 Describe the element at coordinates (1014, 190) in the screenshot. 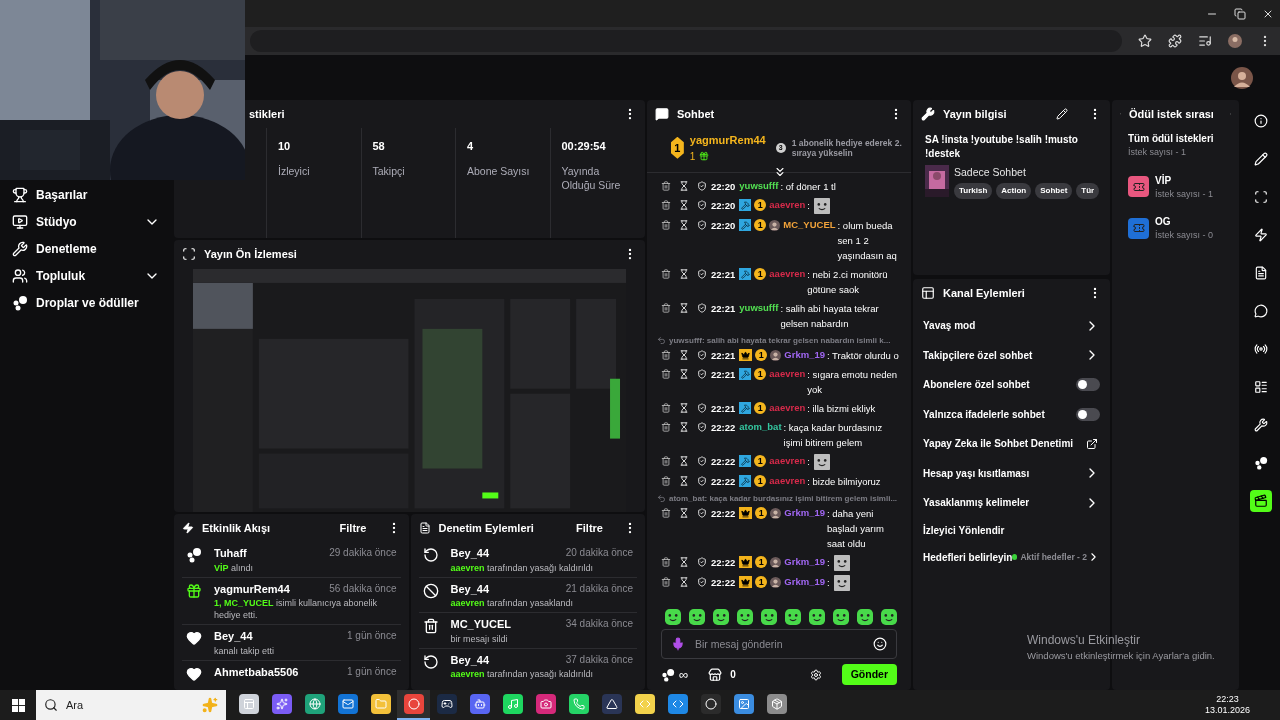

I see `tag-chip: Action` at that location.